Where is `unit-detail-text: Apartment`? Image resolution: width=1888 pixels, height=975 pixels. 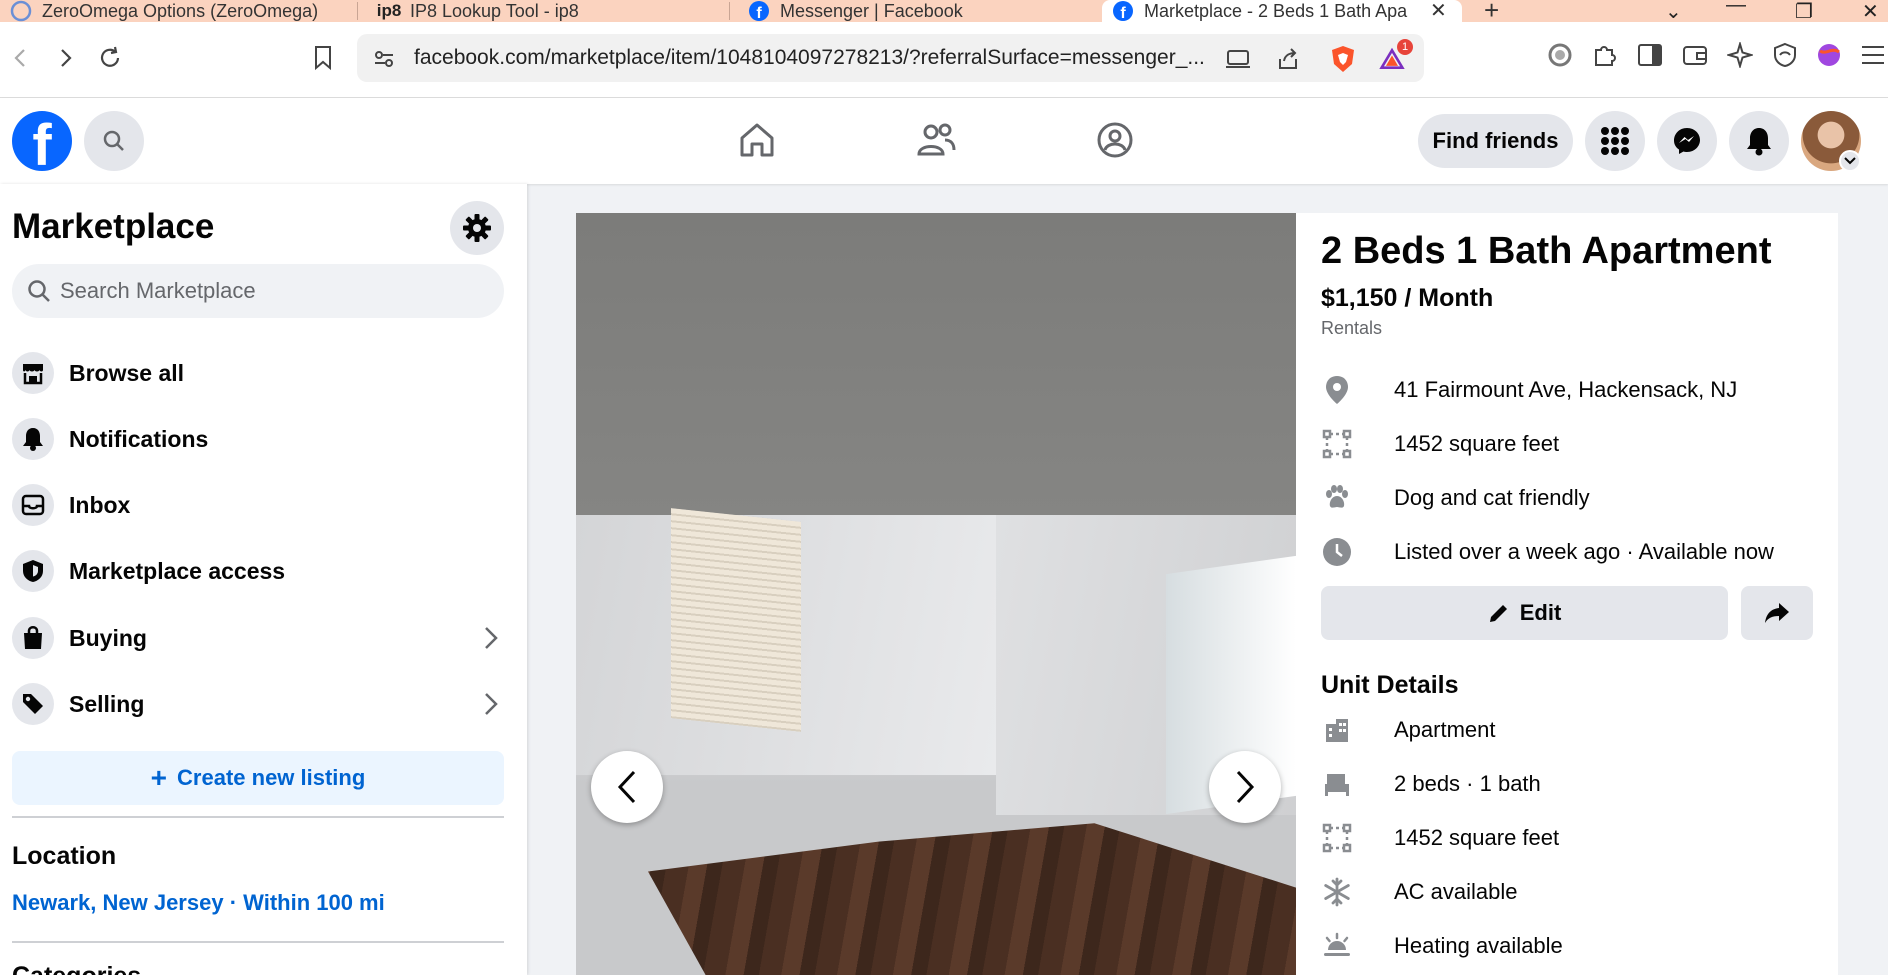
unit-detail-text: Apartment is located at coordinates (1445, 729).